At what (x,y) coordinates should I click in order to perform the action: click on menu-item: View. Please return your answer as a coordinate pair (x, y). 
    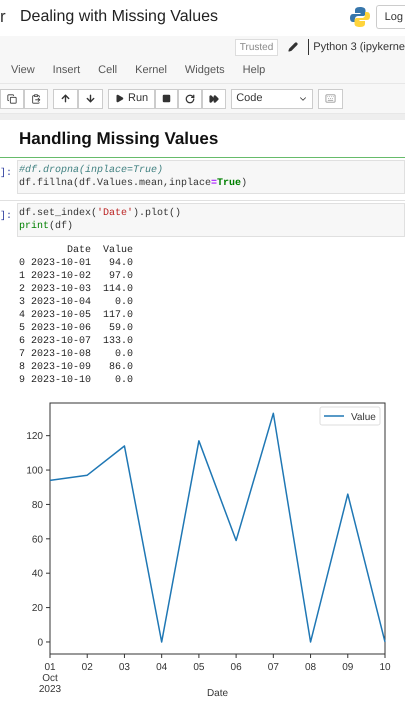
    Looking at the image, I should click on (23, 70).